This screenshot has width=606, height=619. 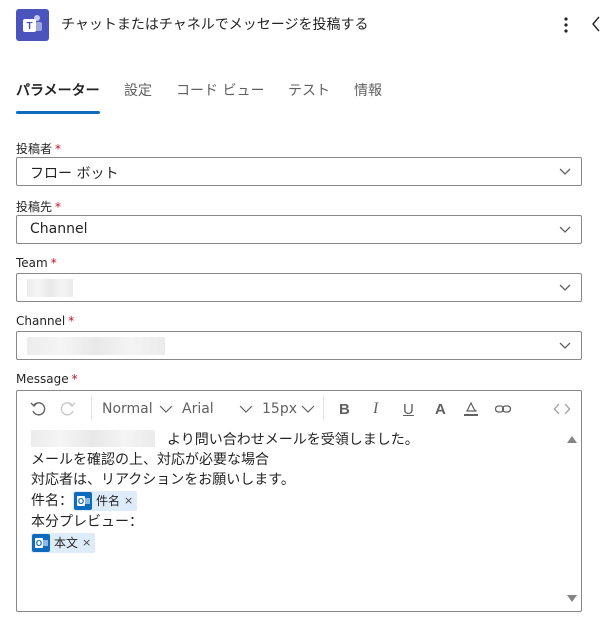 What do you see at coordinates (572, 439) in the screenshot?
I see `scroll-up-icon` at bounding box center [572, 439].